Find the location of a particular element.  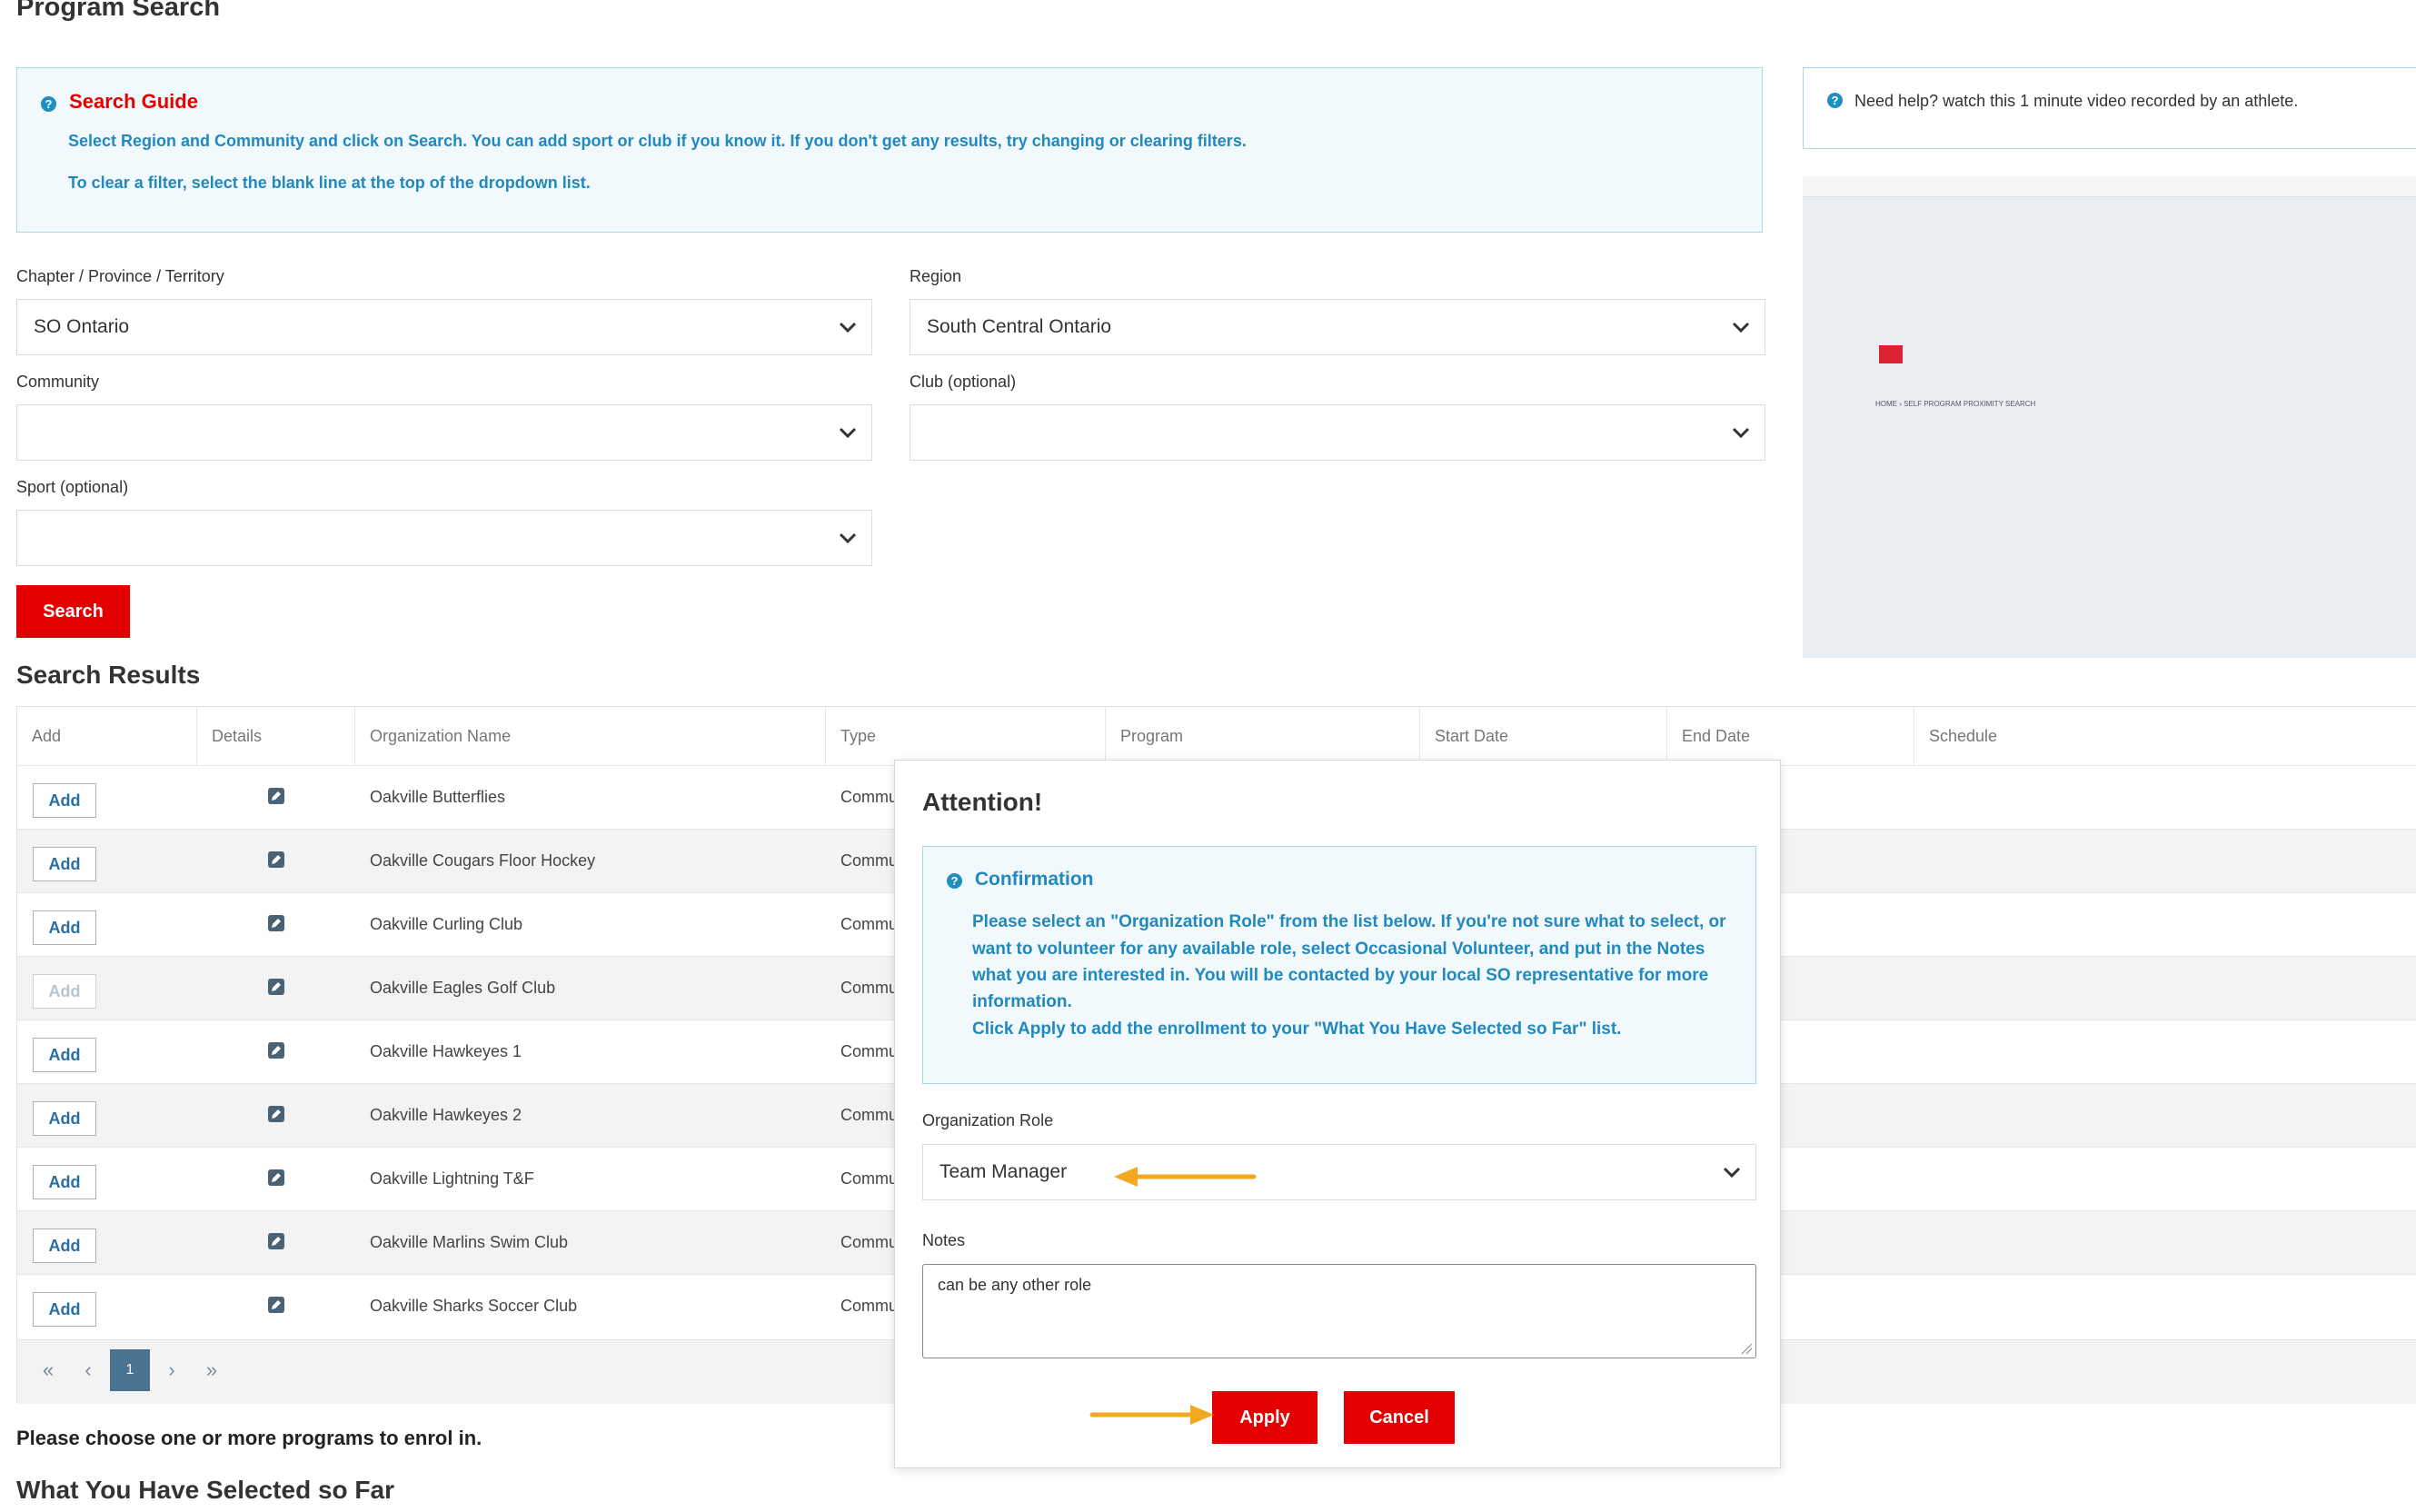

add-button-disabled: Add is located at coordinates (64, 991).